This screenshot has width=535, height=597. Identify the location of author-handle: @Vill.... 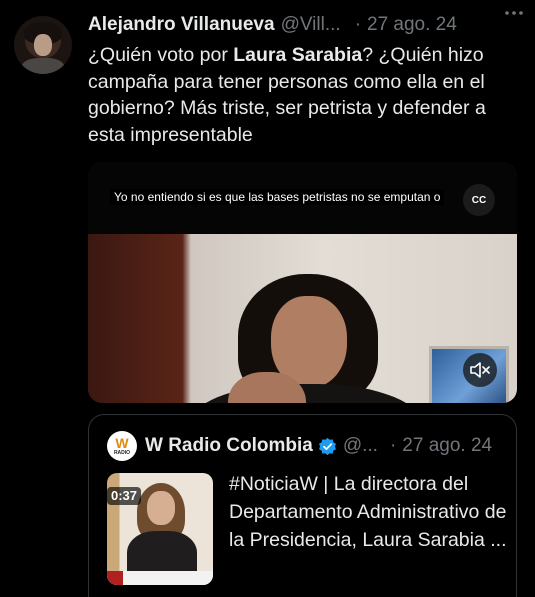
(311, 25).